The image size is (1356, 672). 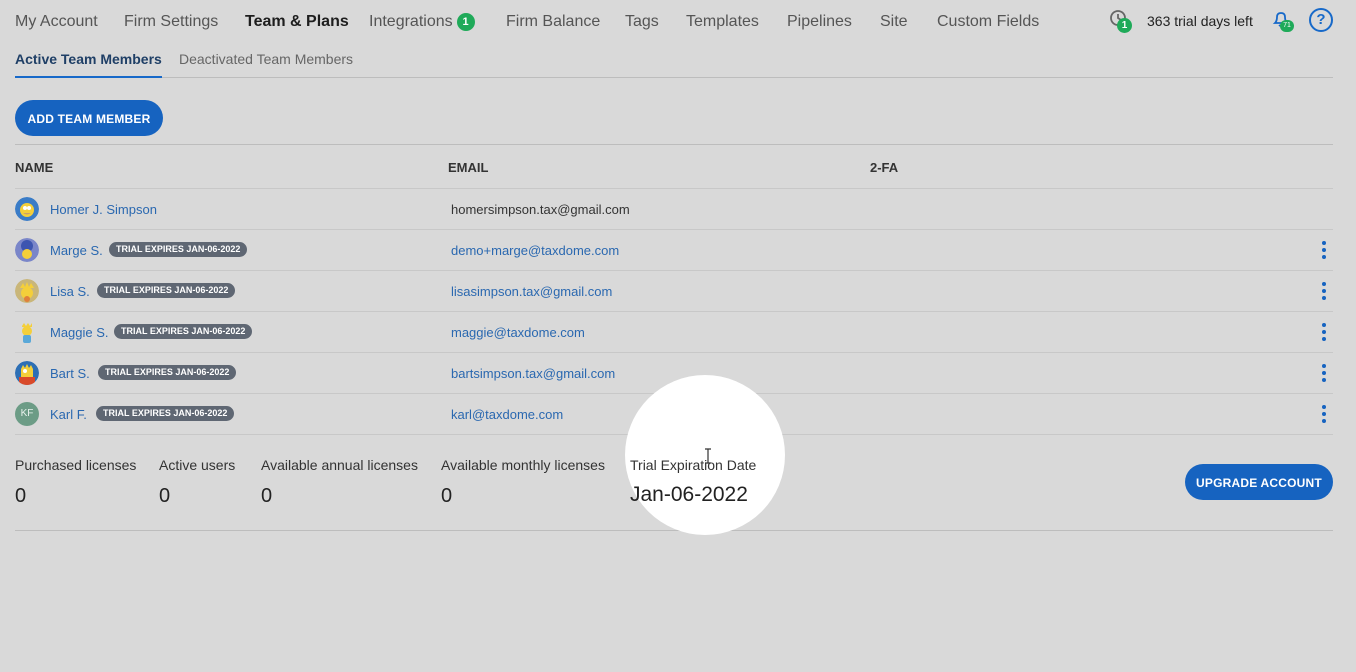 What do you see at coordinates (533, 373) in the screenshot?
I see `member-email-link: bartsimpson.tax@gmail.com` at bounding box center [533, 373].